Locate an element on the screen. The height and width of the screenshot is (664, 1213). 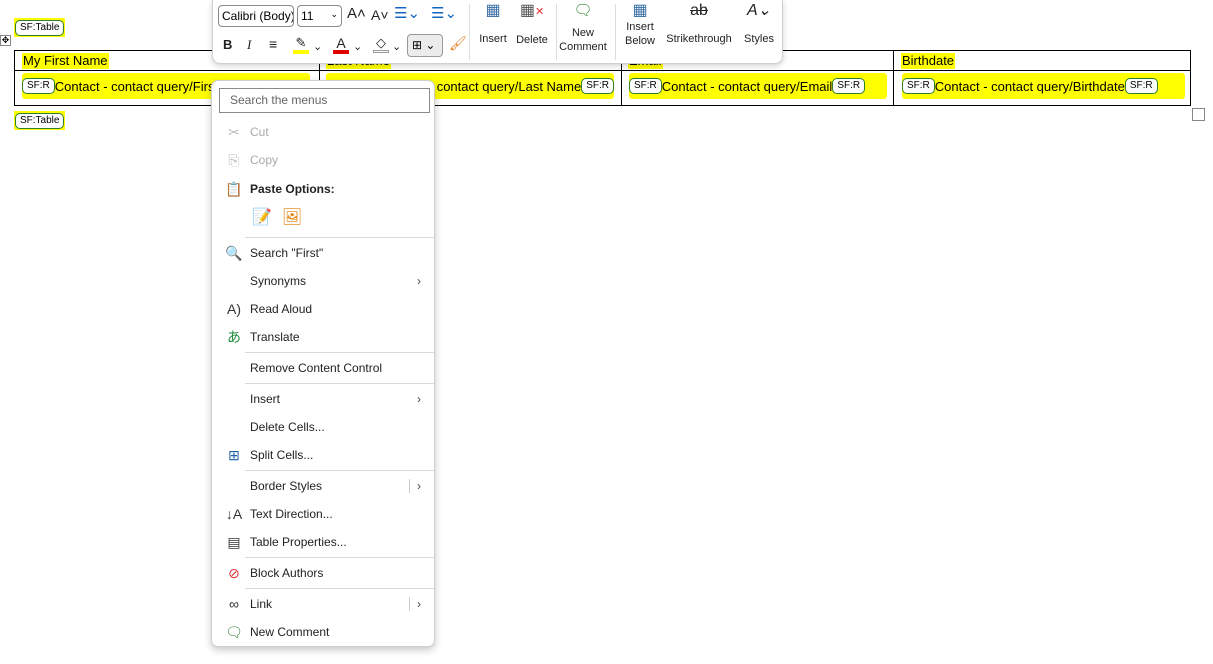
font-color-icon: A is located at coordinates (341, 45).